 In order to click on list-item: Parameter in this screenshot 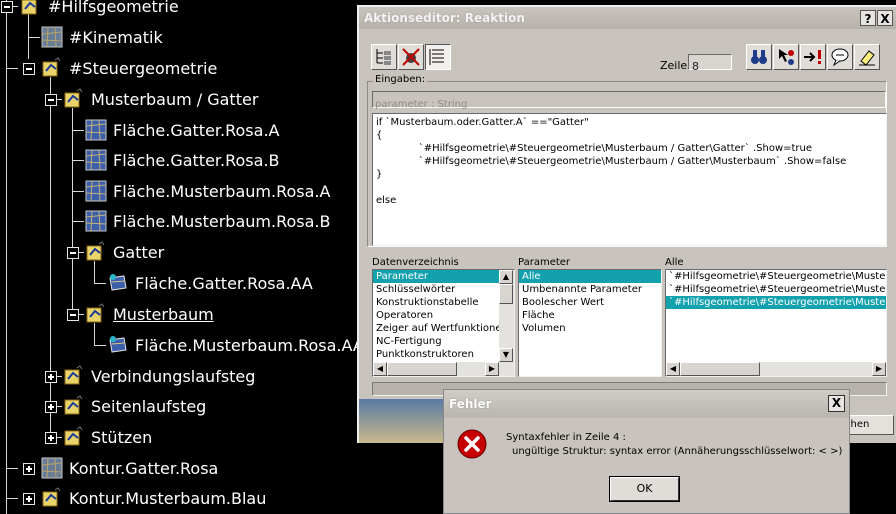, I will do `click(443, 276)`.